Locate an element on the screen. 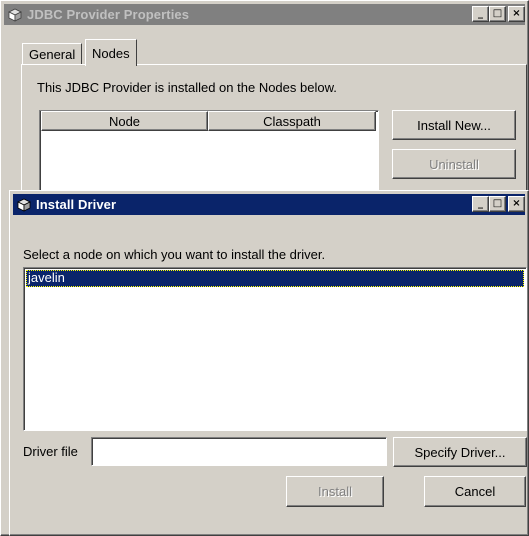  uninstall-button: Uninstall is located at coordinates (454, 164).